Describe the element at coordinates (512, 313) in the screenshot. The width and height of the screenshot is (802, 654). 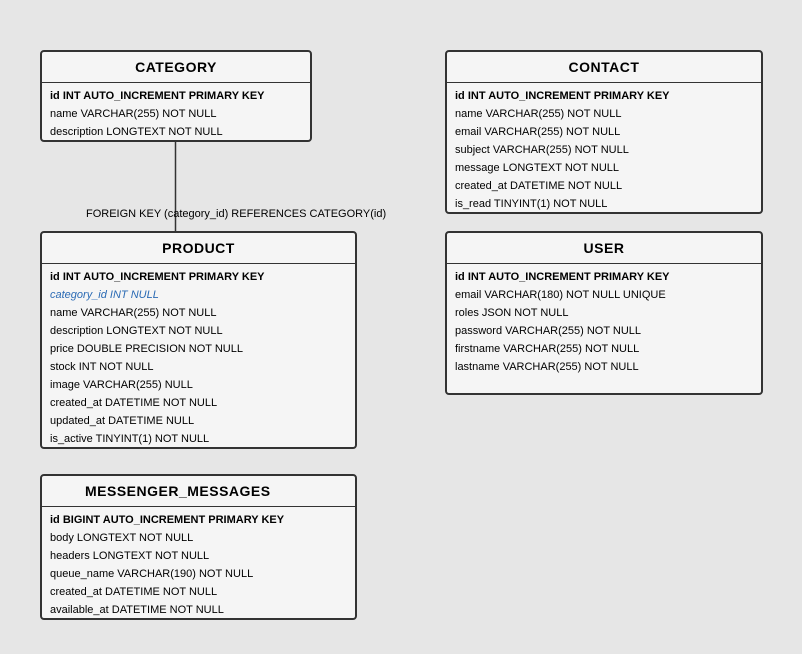
I see `column-row: roles JSON NOT NULL` at that location.